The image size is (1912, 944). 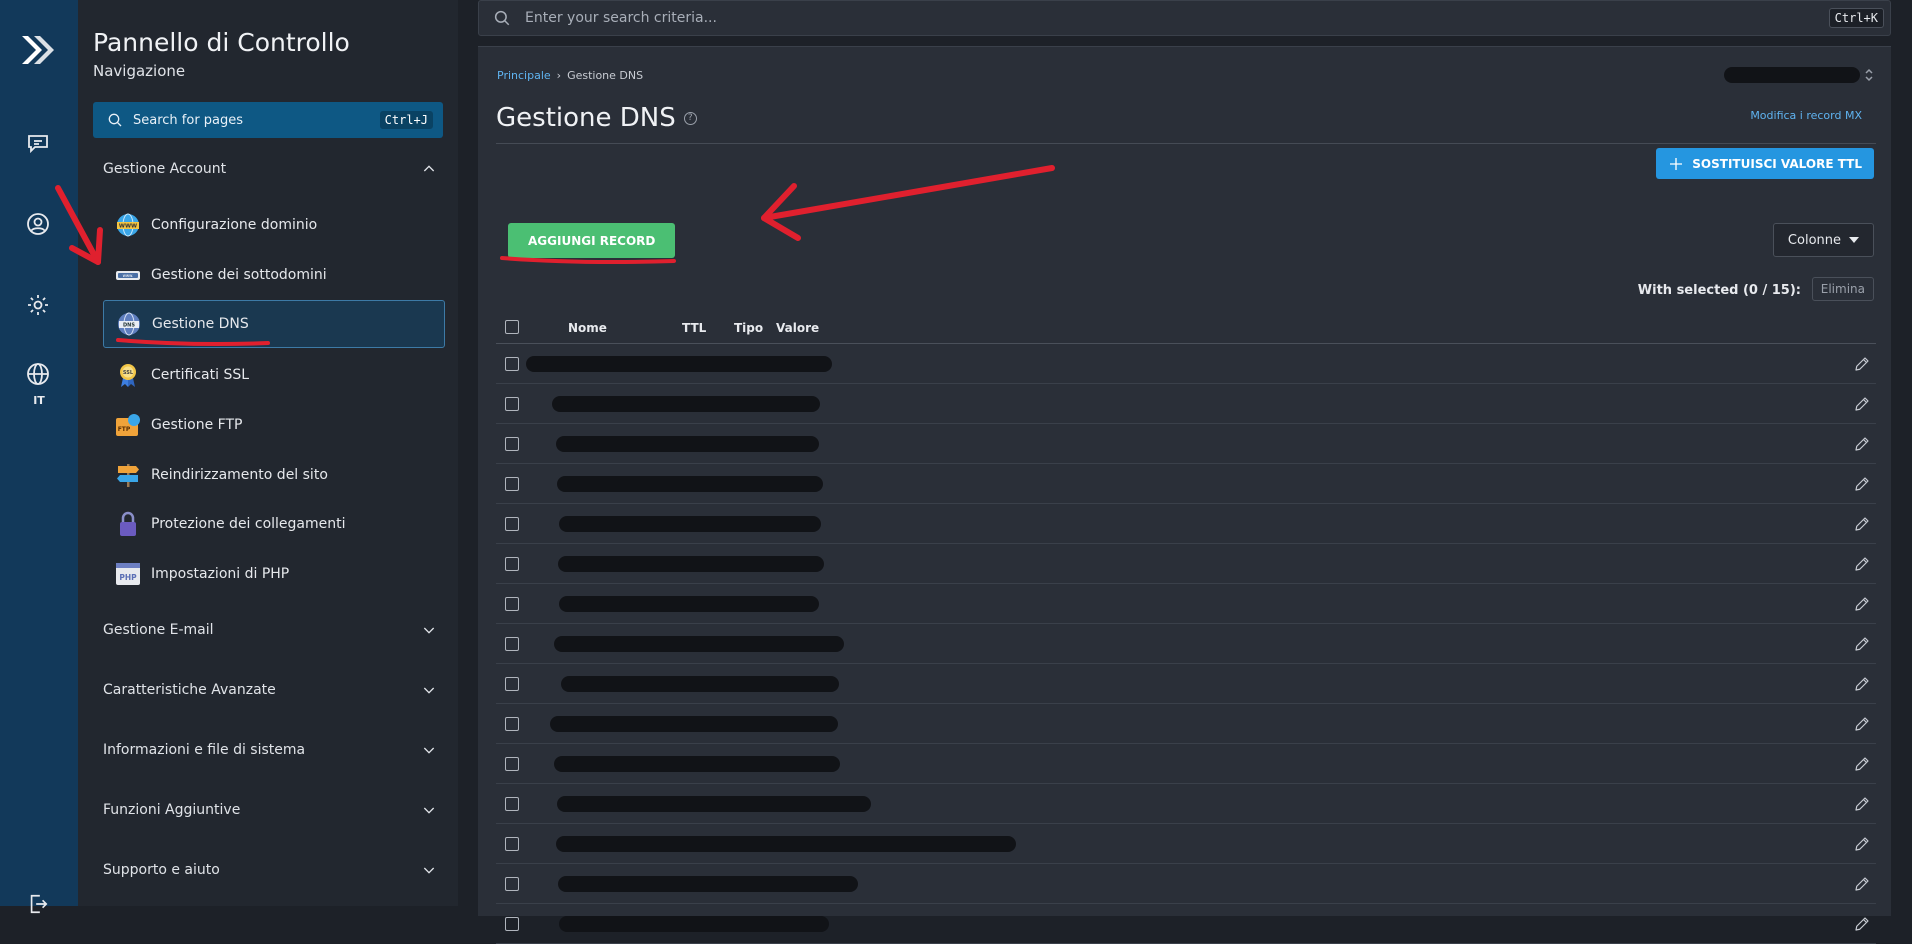 What do you see at coordinates (38, 50) in the screenshot?
I see `app-logo-icon` at bounding box center [38, 50].